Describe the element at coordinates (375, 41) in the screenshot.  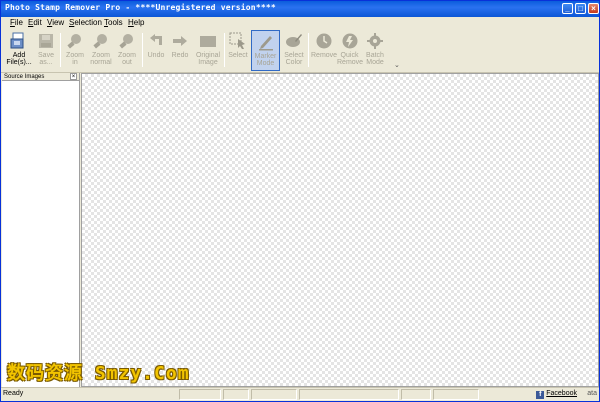
I see `gear-icon` at that location.